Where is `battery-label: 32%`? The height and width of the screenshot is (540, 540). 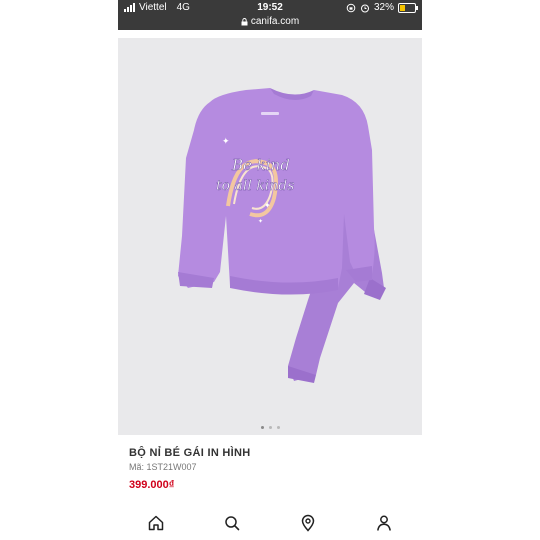
battery-label: 32% is located at coordinates (383, 7).